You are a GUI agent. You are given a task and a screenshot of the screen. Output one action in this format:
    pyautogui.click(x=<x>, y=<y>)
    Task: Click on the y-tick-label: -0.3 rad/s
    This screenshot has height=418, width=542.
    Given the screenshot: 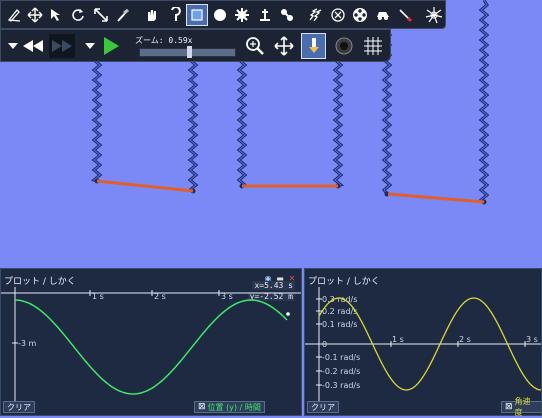 What is the action you would take?
    pyautogui.click(x=341, y=385)
    